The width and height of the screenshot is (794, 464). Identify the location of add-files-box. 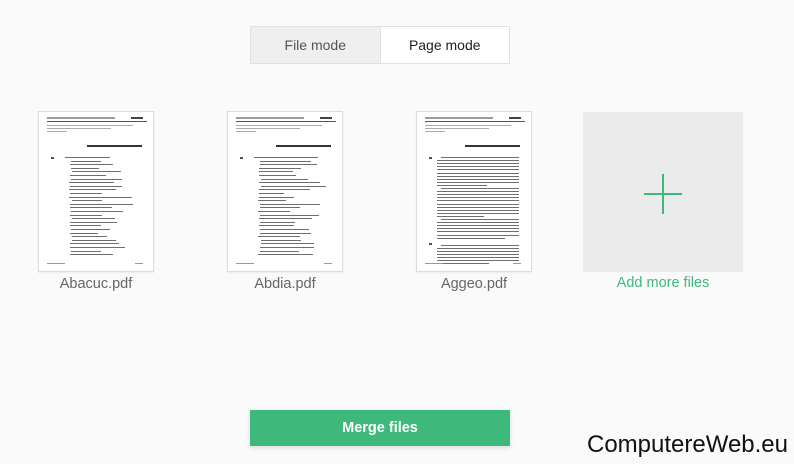
(663, 192).